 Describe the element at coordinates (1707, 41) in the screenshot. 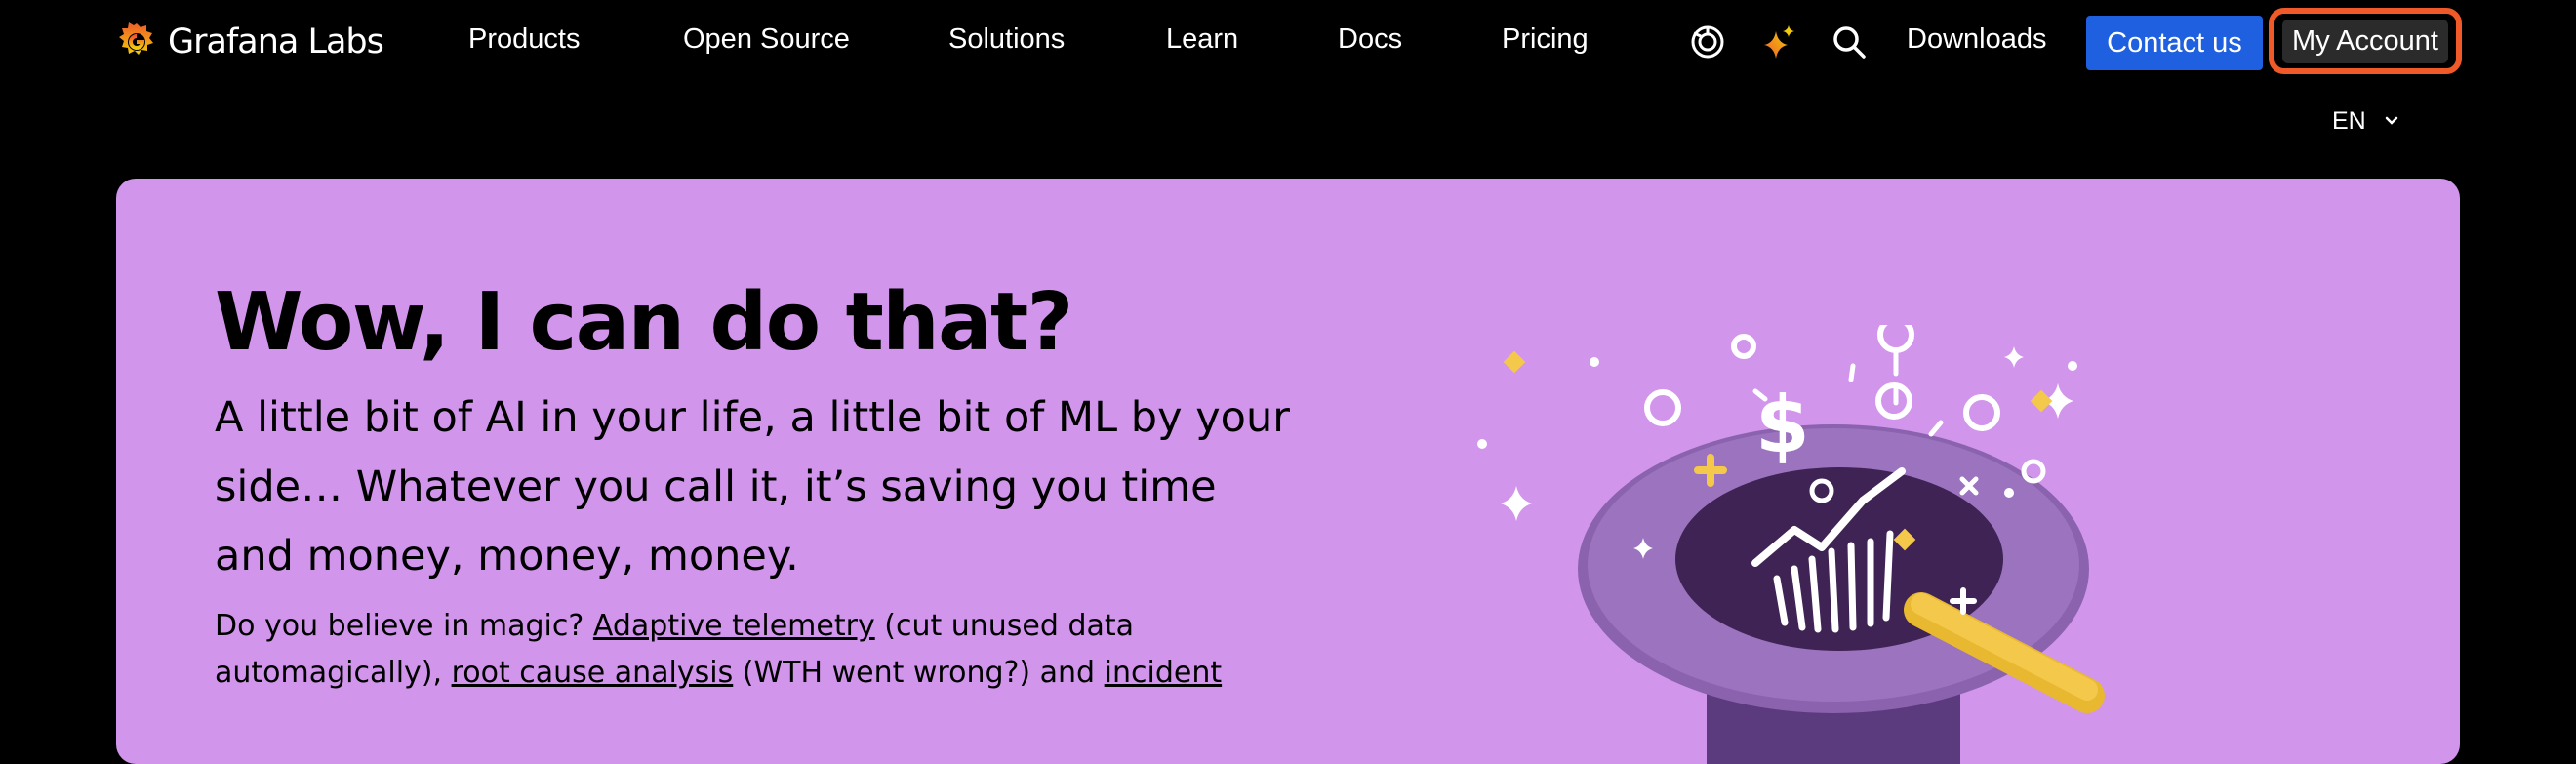

I see `grafana-play-icon` at that location.